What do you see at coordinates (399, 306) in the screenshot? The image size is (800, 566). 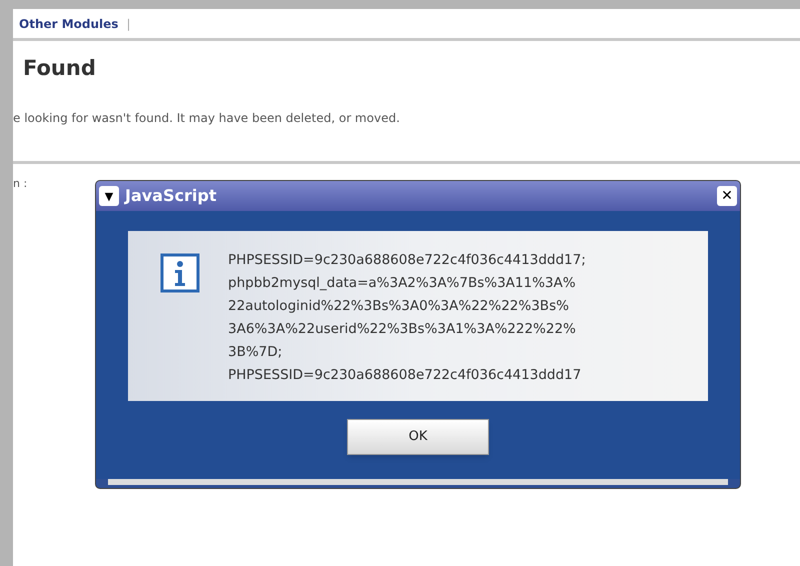 I see `message-line: 22autologinid%22%3Bs%3A0%3A%22%22%3Bs%` at bounding box center [399, 306].